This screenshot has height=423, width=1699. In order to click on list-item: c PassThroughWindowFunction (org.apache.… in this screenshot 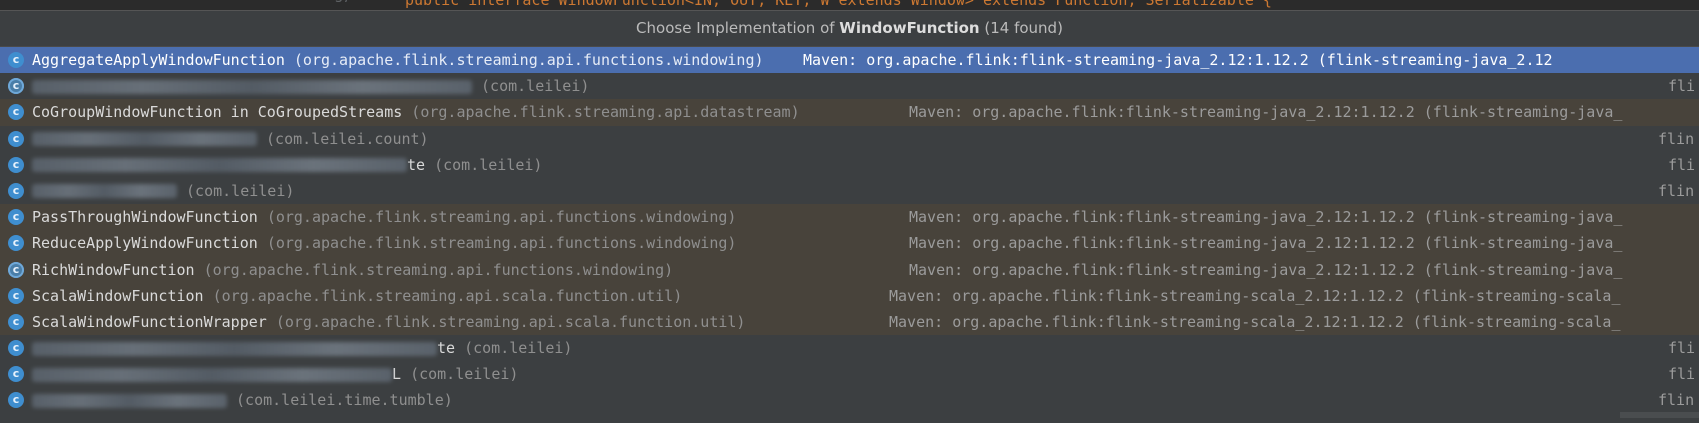, I will do `click(849, 217)`.